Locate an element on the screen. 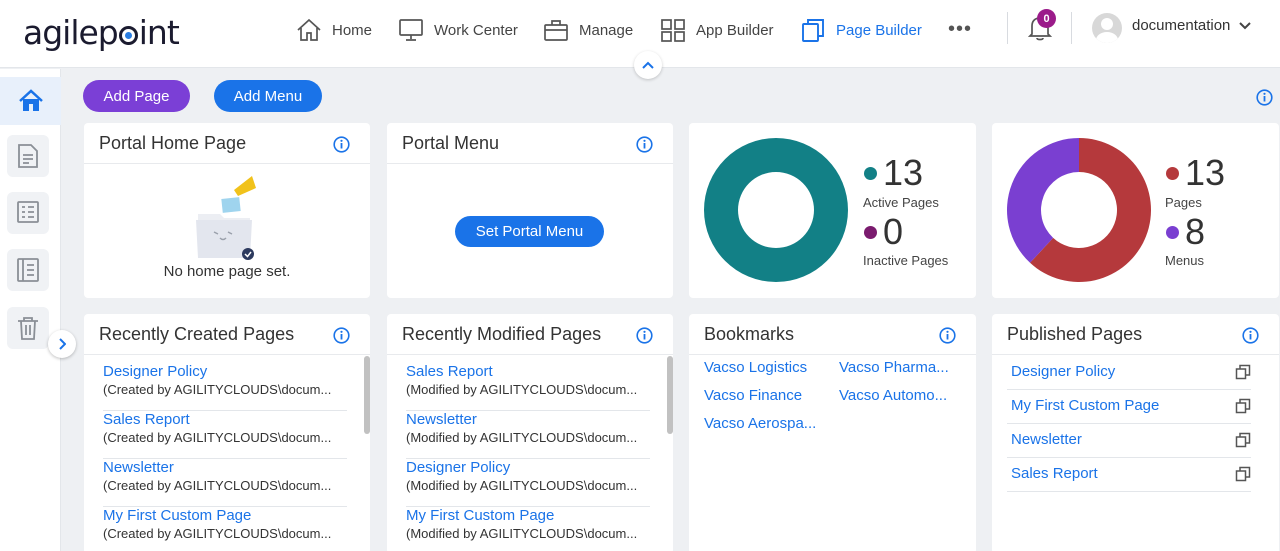  nav-work-center: Work Center is located at coordinates (458, 30).